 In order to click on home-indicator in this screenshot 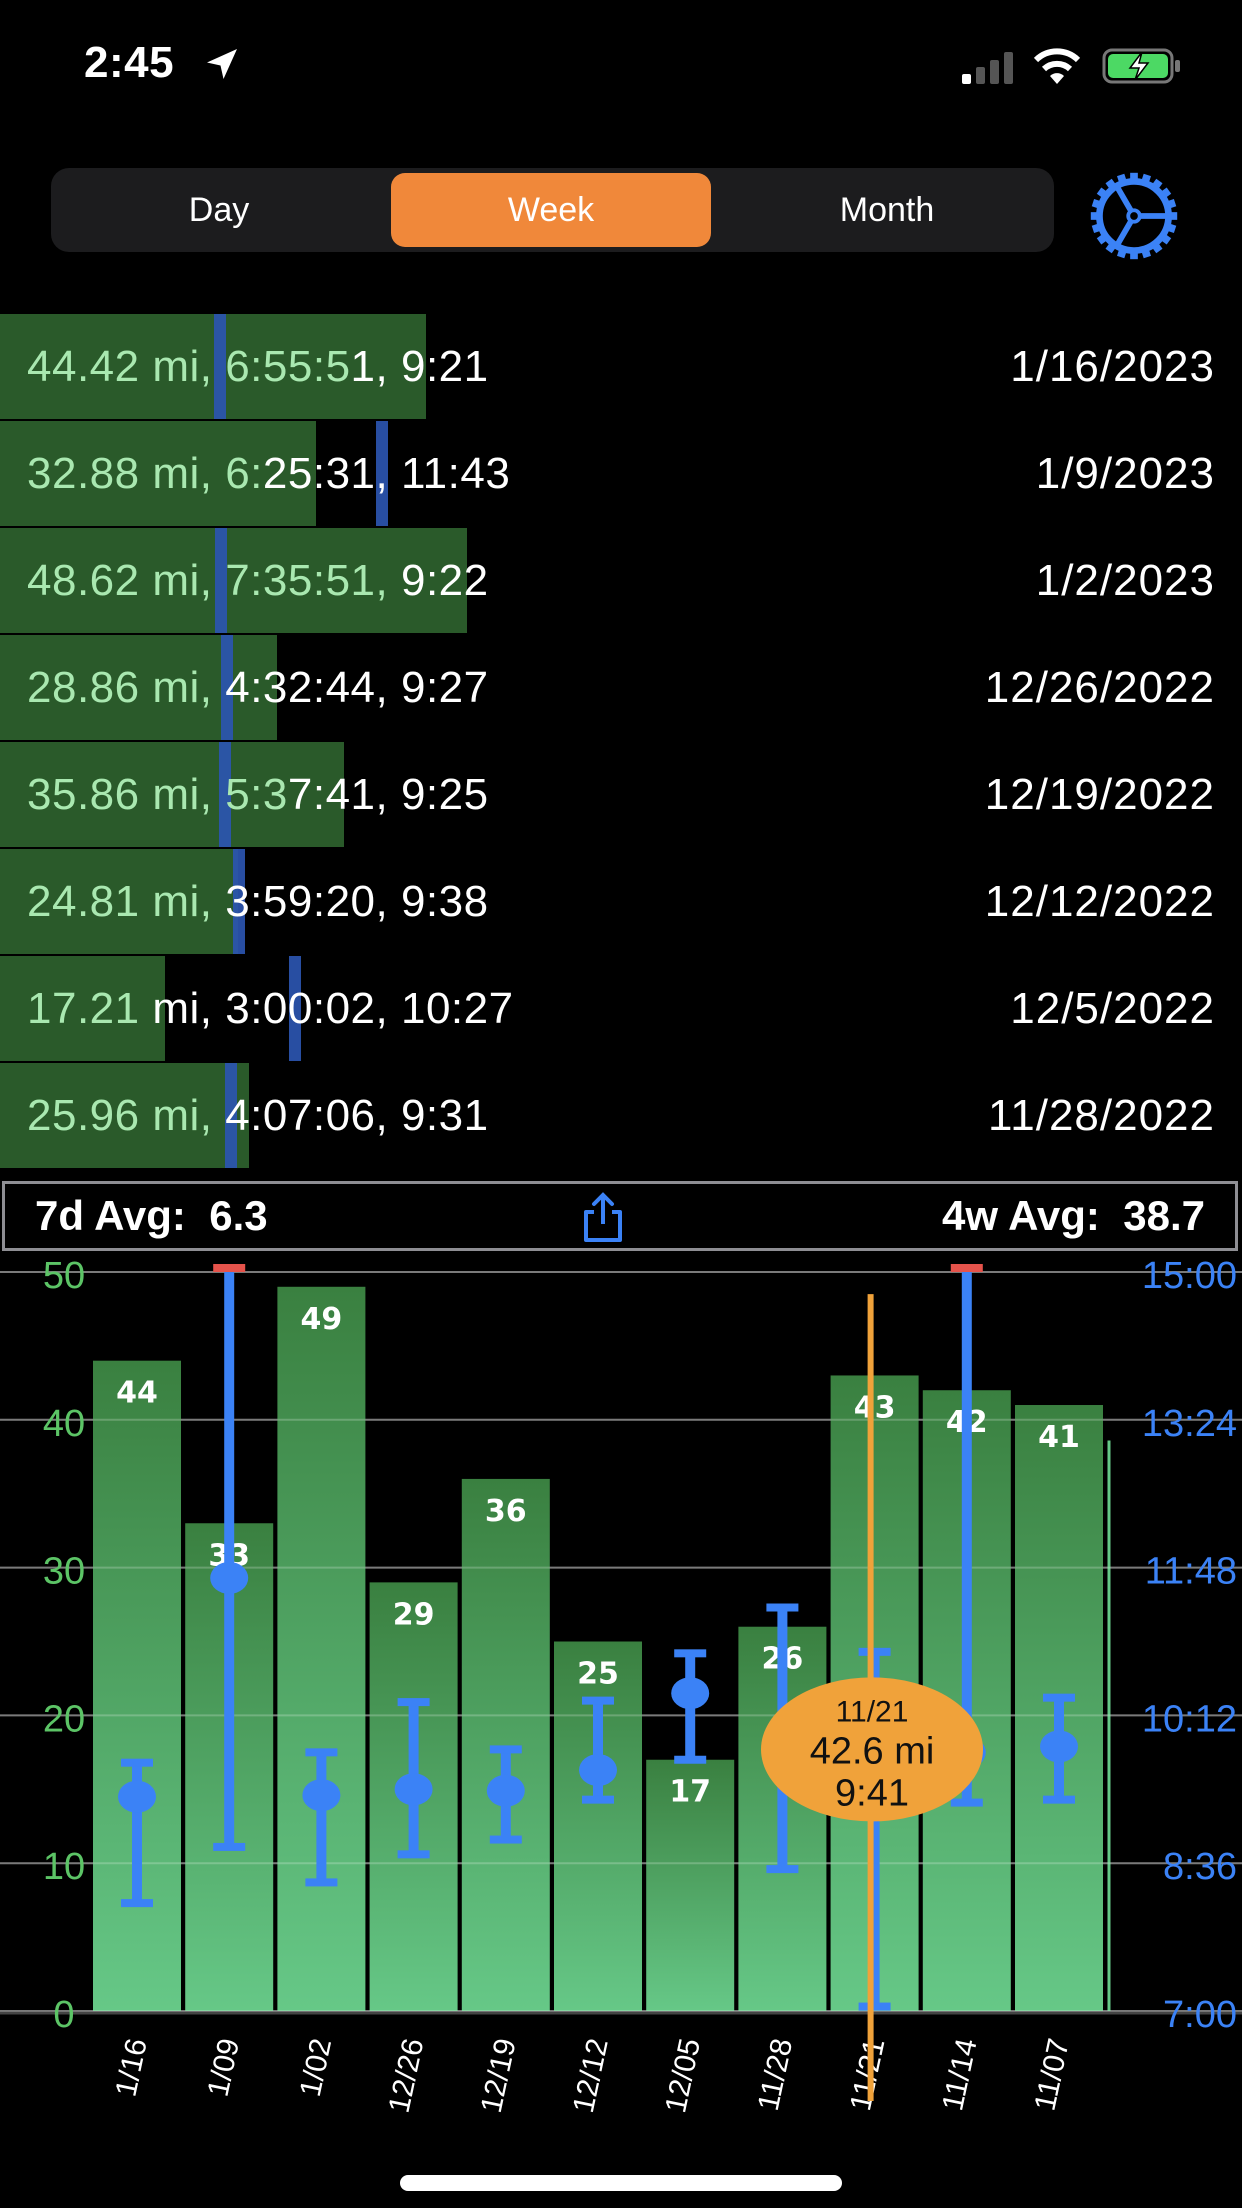, I will do `click(621, 2183)`.